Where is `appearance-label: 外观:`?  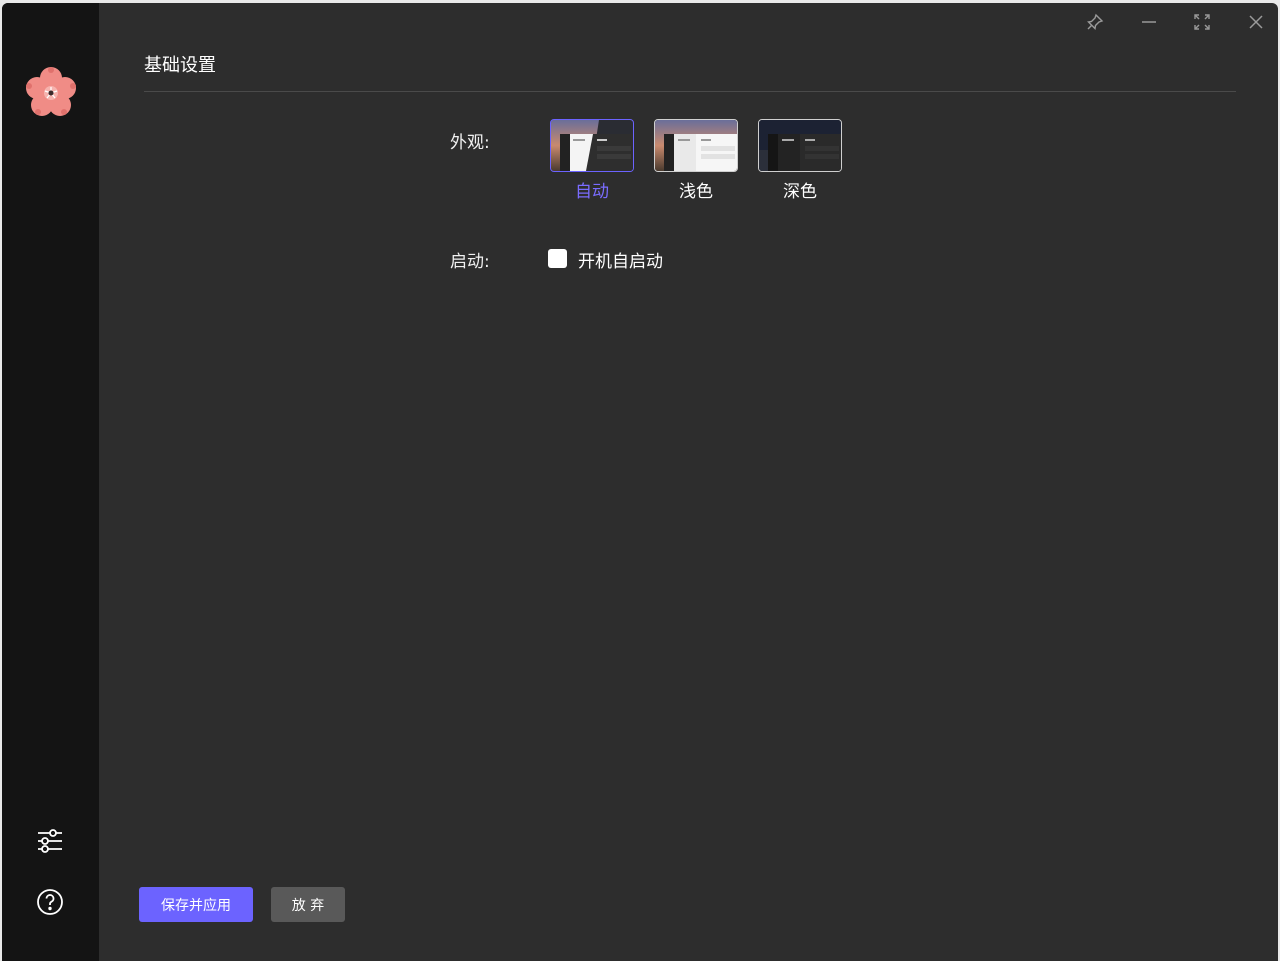
appearance-label: 外观: is located at coordinates (470, 143).